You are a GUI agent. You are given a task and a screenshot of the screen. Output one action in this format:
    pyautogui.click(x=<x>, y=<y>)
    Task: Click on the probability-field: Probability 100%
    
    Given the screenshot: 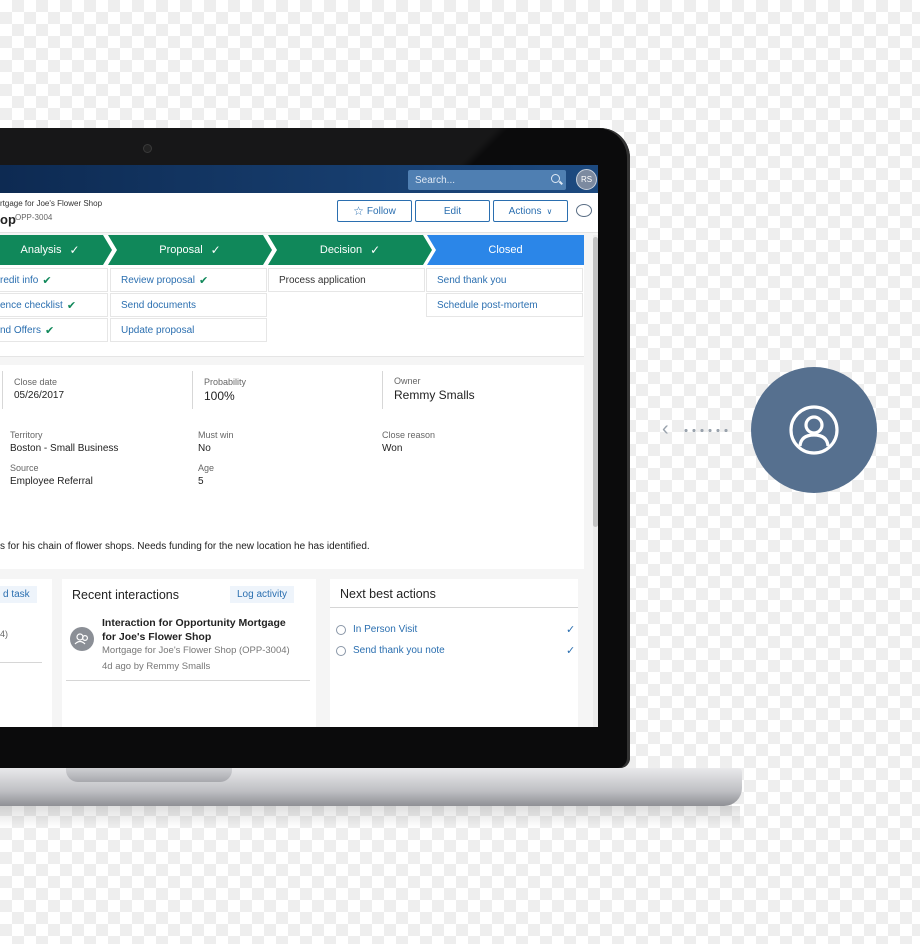 What is the action you would take?
    pyautogui.click(x=225, y=390)
    